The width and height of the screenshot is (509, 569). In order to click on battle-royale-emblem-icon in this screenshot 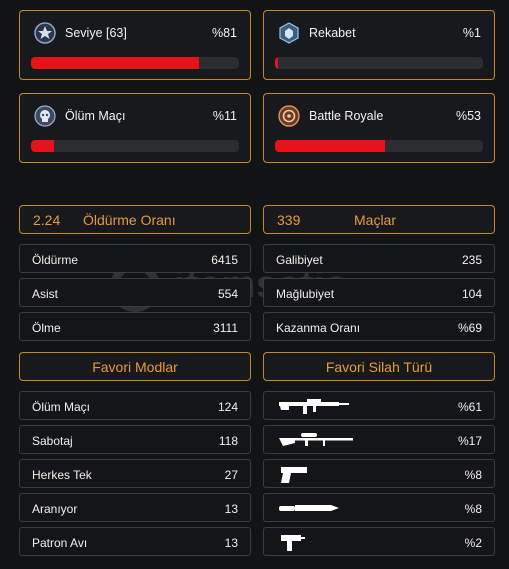, I will do `click(289, 116)`.